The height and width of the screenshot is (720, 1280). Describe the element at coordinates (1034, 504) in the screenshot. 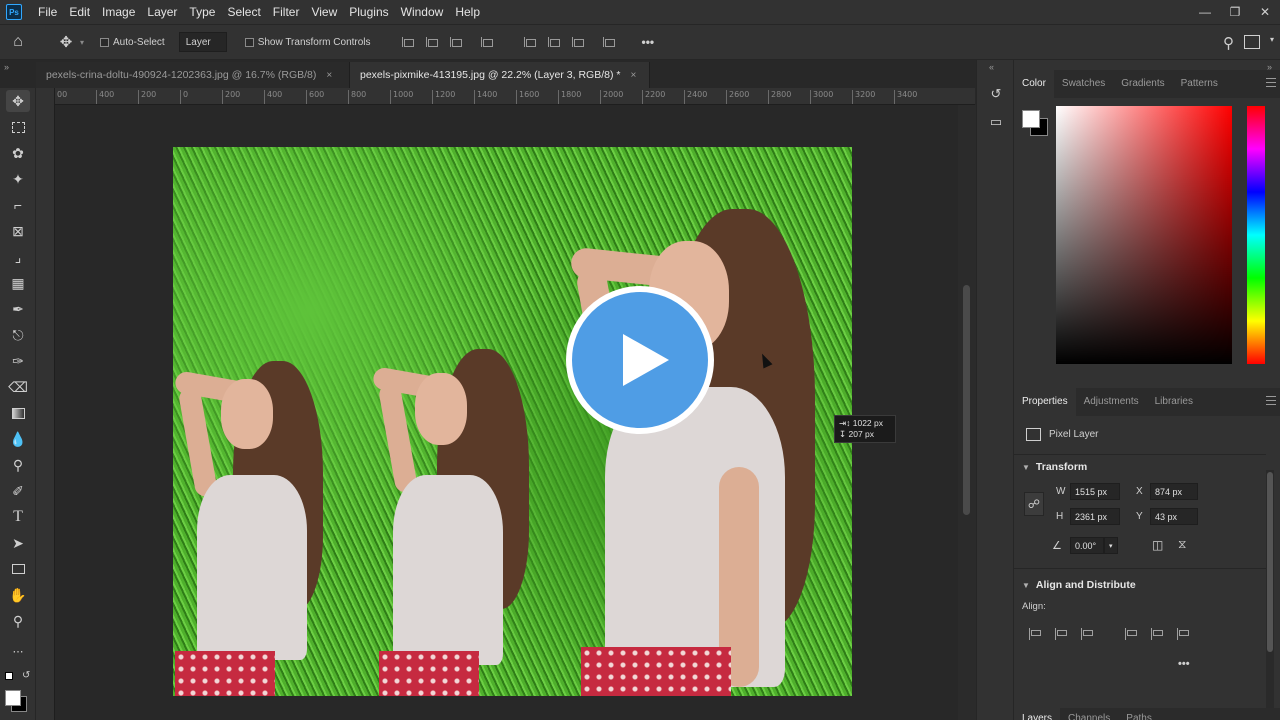

I see `link-proportions-icon: ☍` at that location.